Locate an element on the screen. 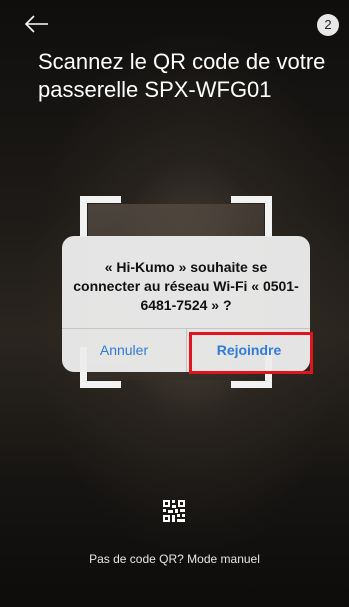  top-bar: 2 is located at coordinates (174, 22).